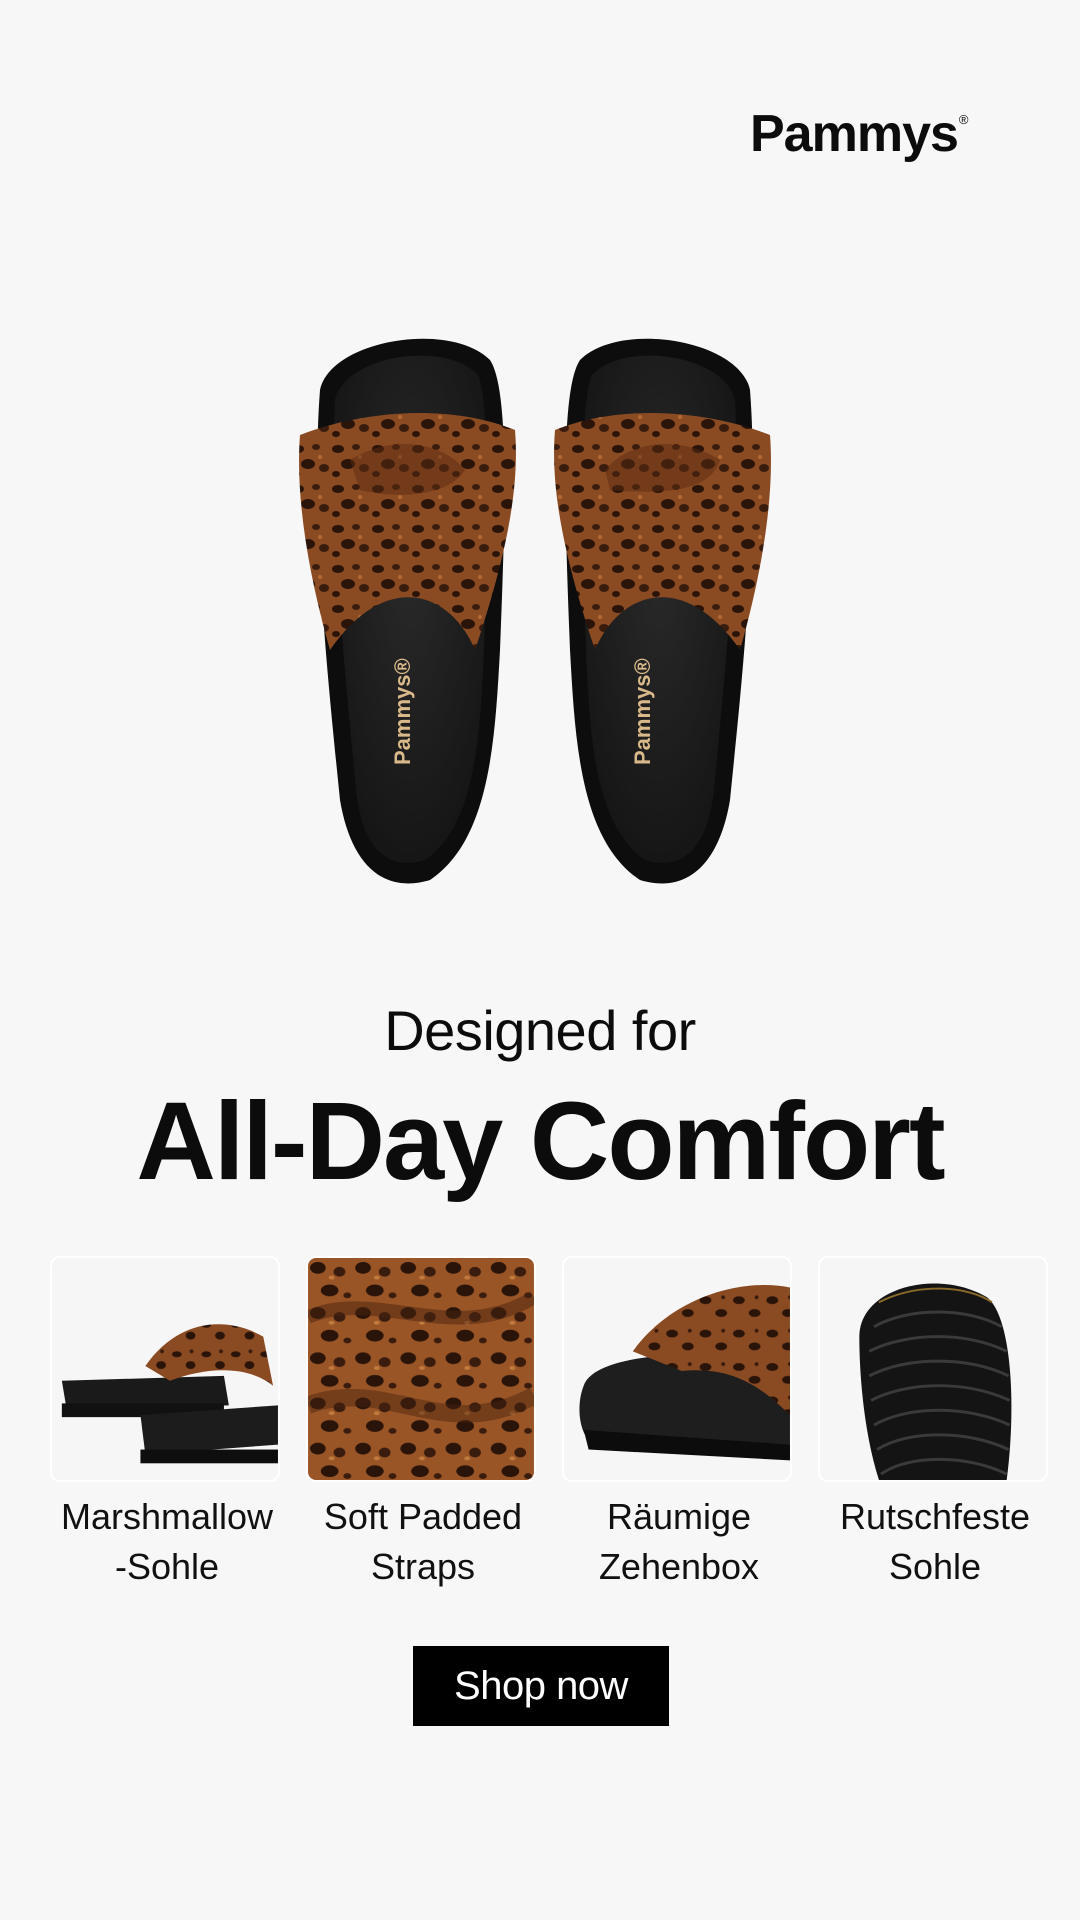  I want to click on brand-name: Pammys, so click(854, 134).